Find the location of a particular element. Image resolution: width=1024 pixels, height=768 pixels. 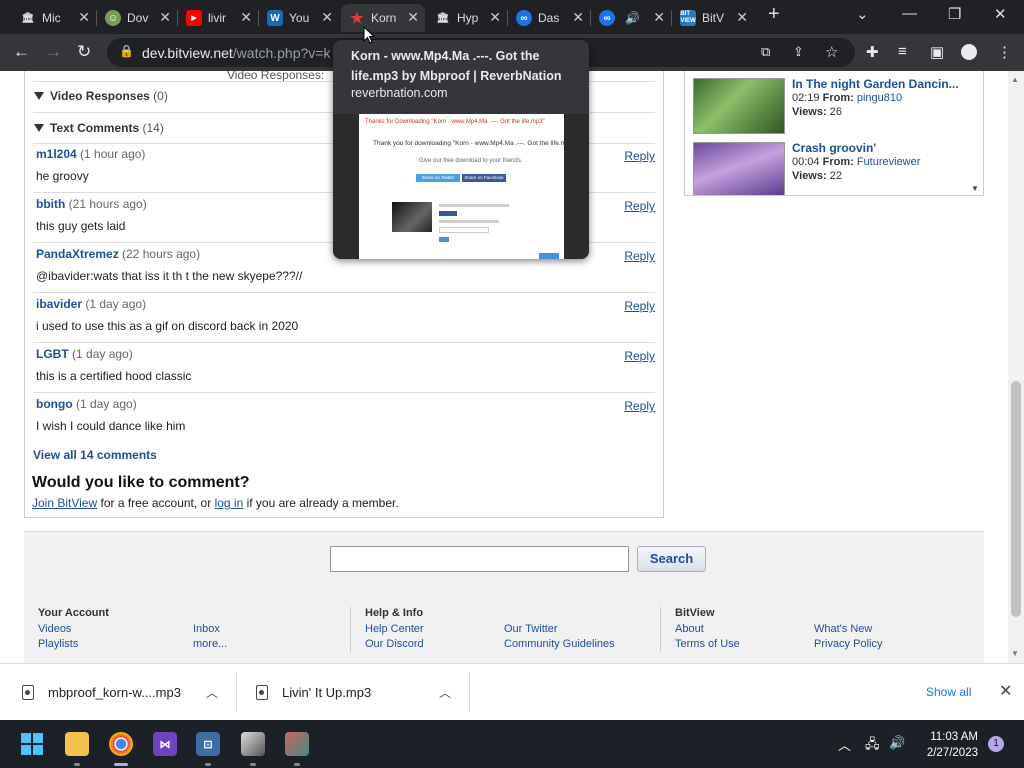

close-download-shelf-icon: ✕ is located at coordinates (1005, 691).